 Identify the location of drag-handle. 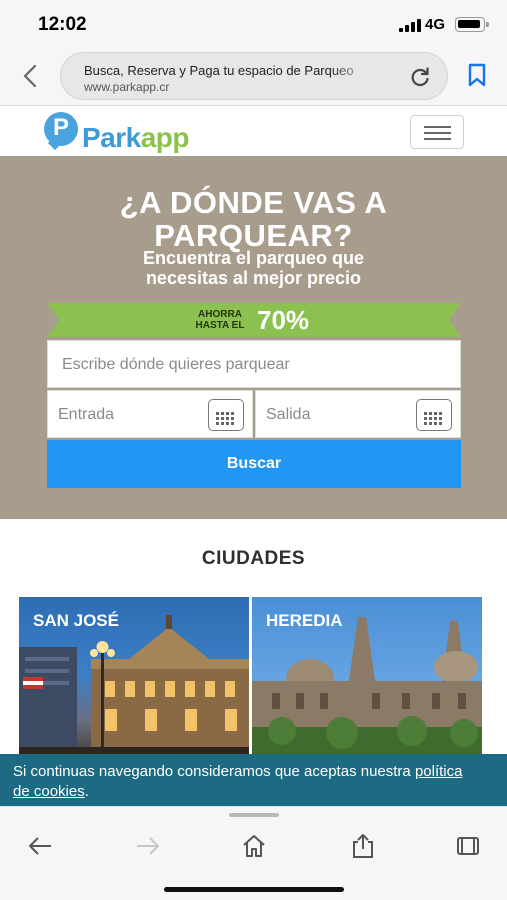
(254, 815).